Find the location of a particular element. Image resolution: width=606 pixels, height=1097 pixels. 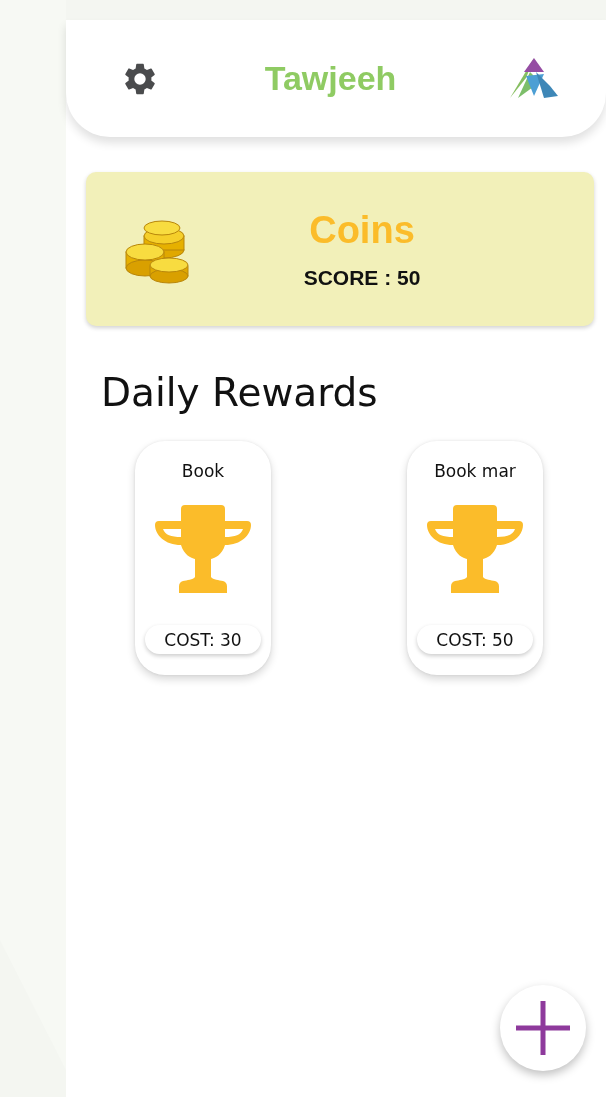

plus-icon is located at coordinates (543, 1028).